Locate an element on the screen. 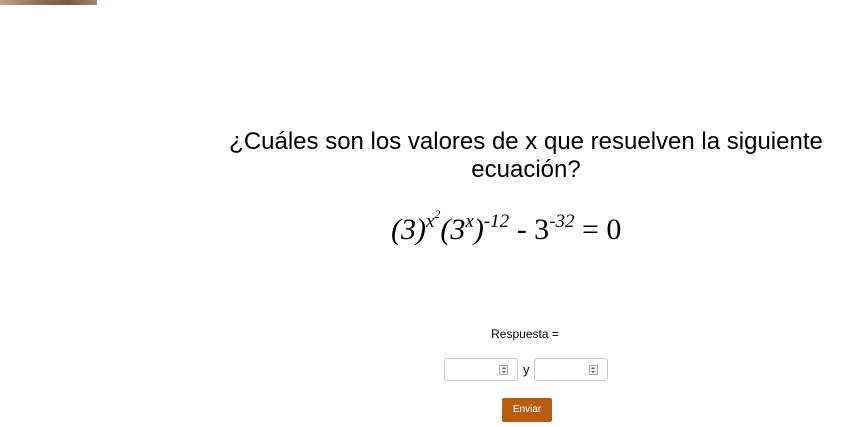 This screenshot has height=427, width=864. equation-base-2: (3 is located at coordinates (453, 229).